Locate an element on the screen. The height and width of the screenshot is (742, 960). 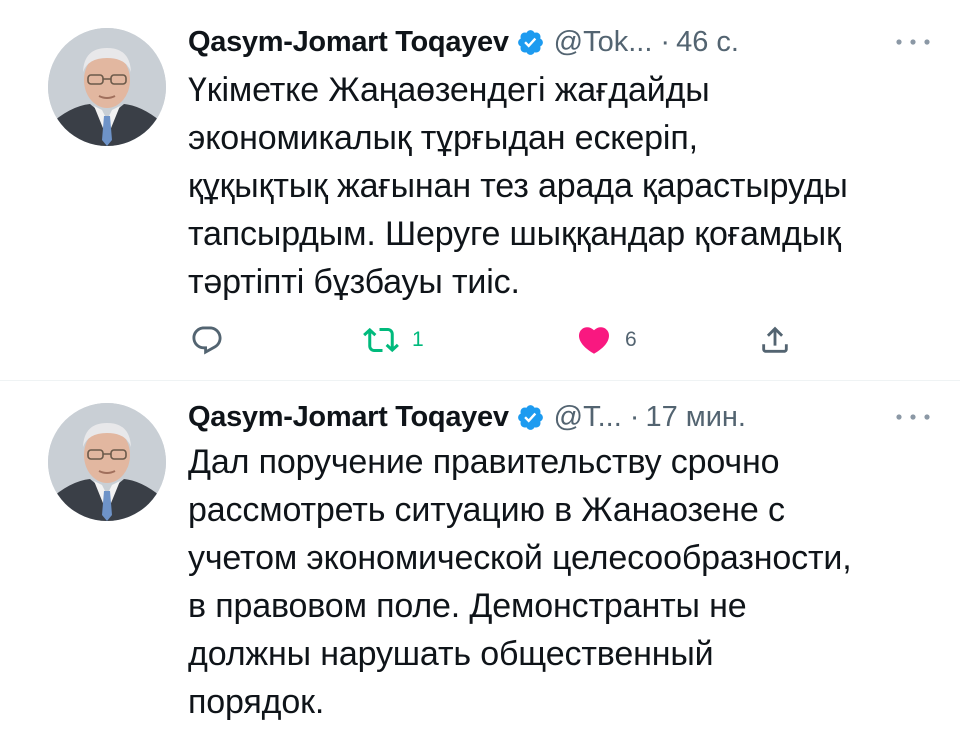
share-button is located at coordinates (775, 340).